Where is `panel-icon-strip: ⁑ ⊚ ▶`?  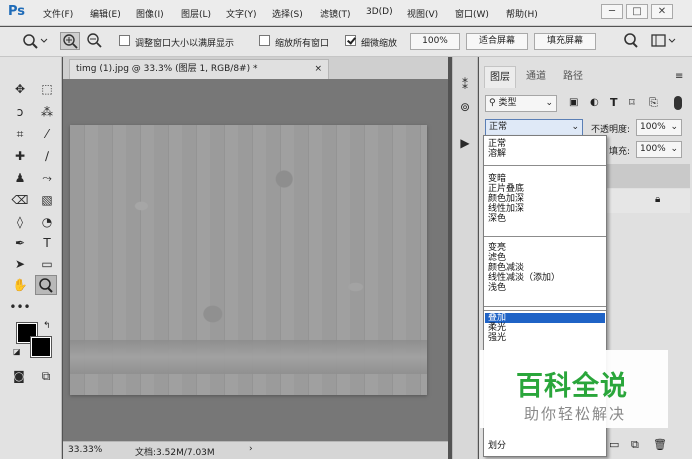
panel-icon-strip: ⁑ ⊚ ▶ is located at coordinates (465, 258).